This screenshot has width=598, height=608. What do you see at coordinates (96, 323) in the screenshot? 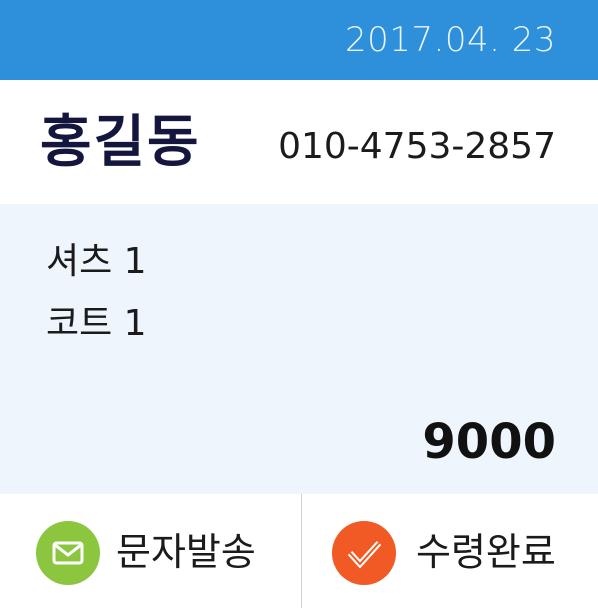
I see `order-item: 코트 1` at bounding box center [96, 323].